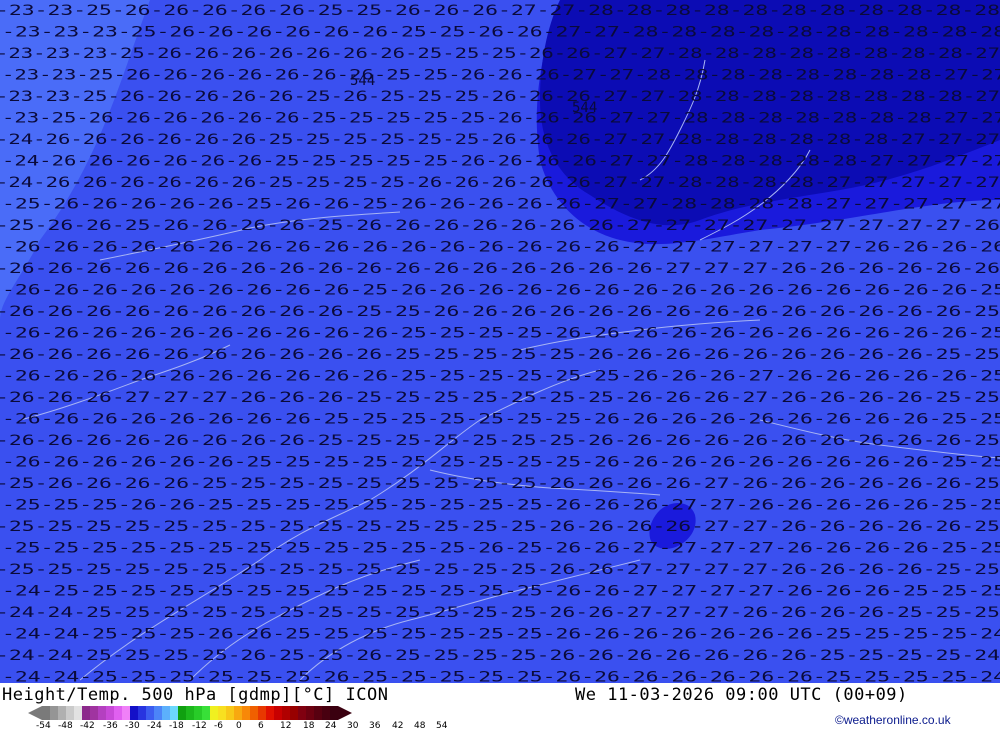 The width and height of the screenshot is (1000, 733). What do you see at coordinates (65, 726) in the screenshot?
I see `legend-tick-label: -48` at bounding box center [65, 726].